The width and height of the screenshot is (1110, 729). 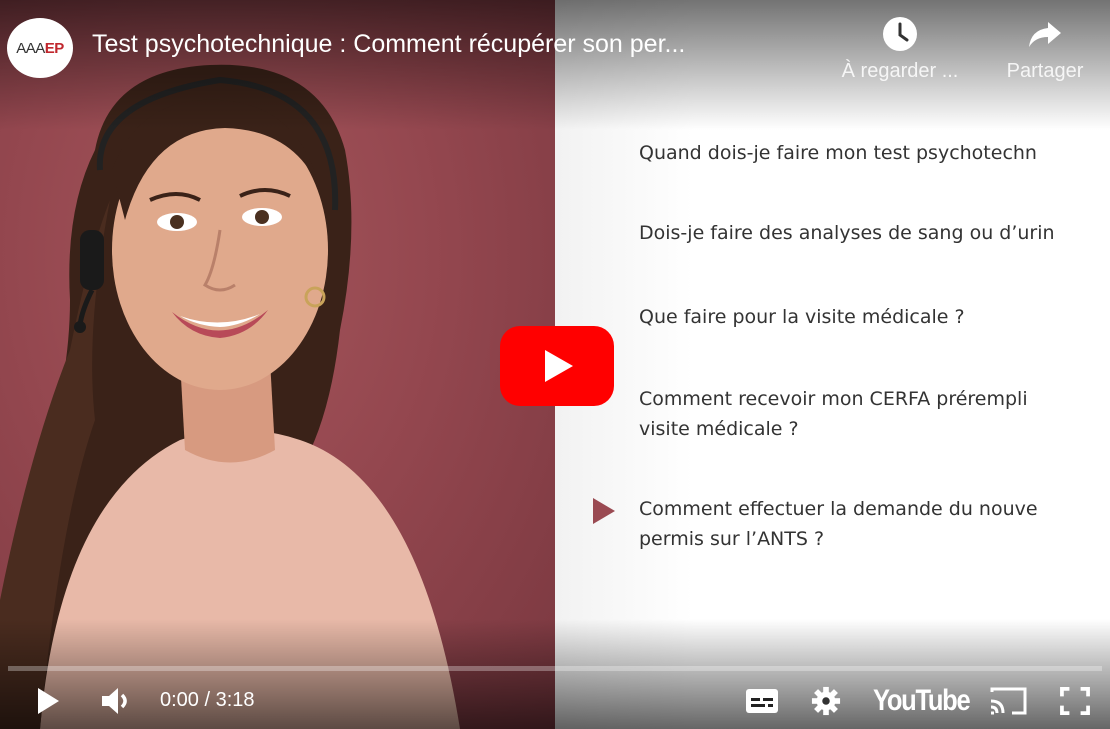 I want to click on share-button: Partager, so click(x=1045, y=49).